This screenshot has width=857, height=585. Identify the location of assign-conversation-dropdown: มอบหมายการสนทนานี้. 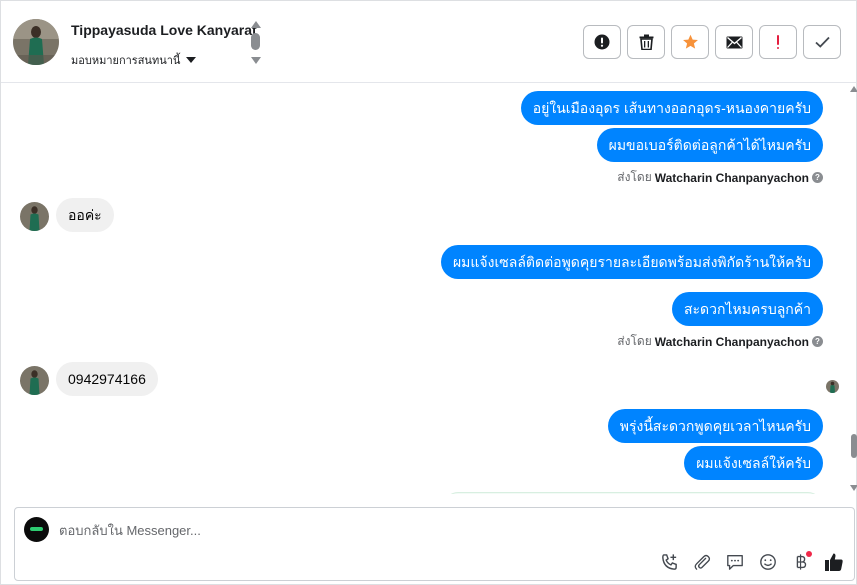
(134, 60).